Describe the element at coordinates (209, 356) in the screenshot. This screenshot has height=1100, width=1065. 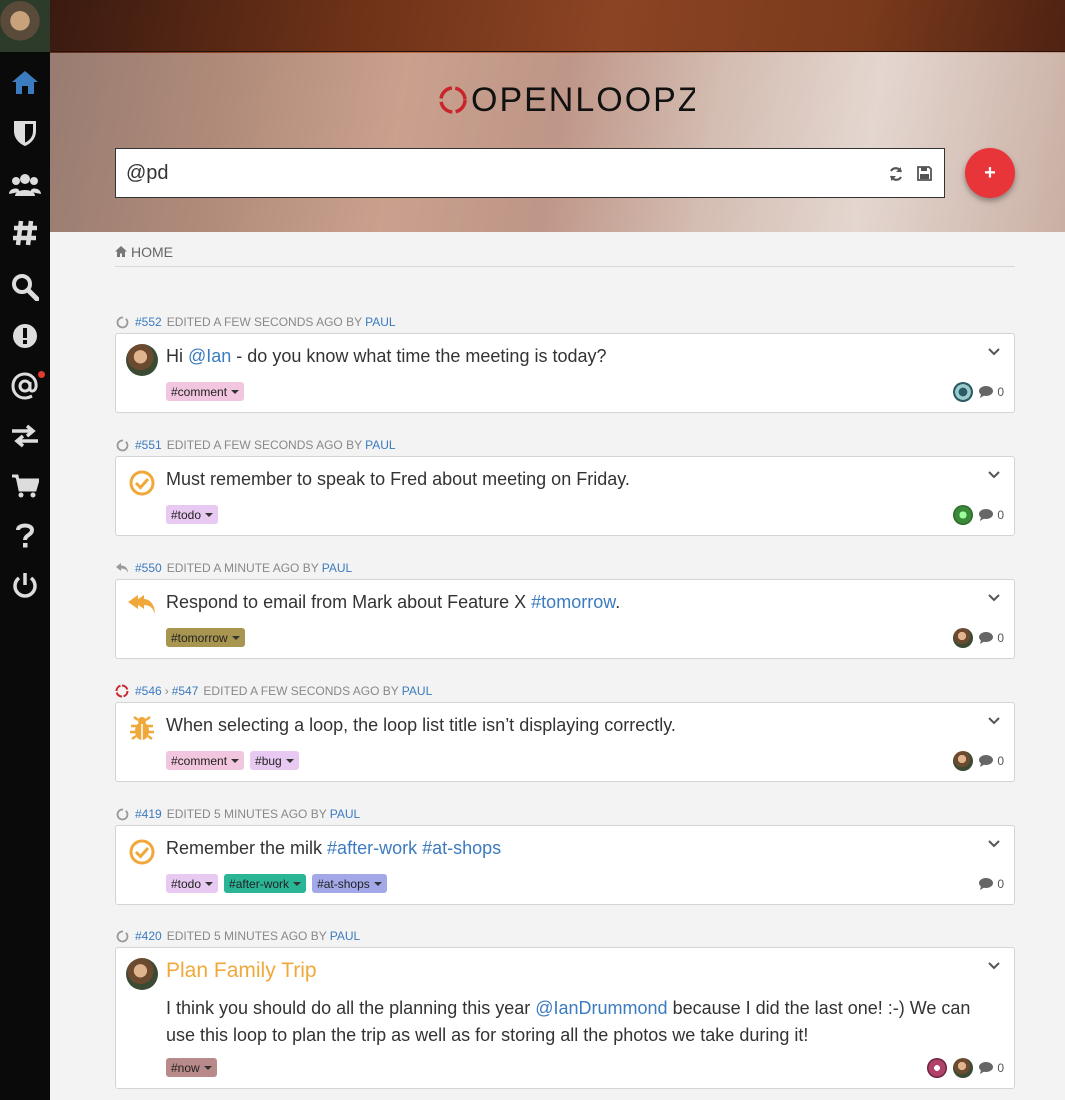
I see `mention-link: @Ian` at that location.